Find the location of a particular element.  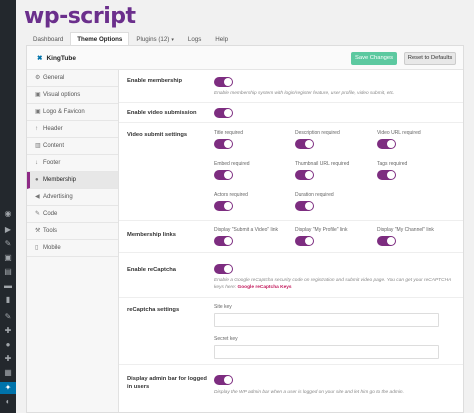

arrow-up-icon: ↑ is located at coordinates (36, 129).